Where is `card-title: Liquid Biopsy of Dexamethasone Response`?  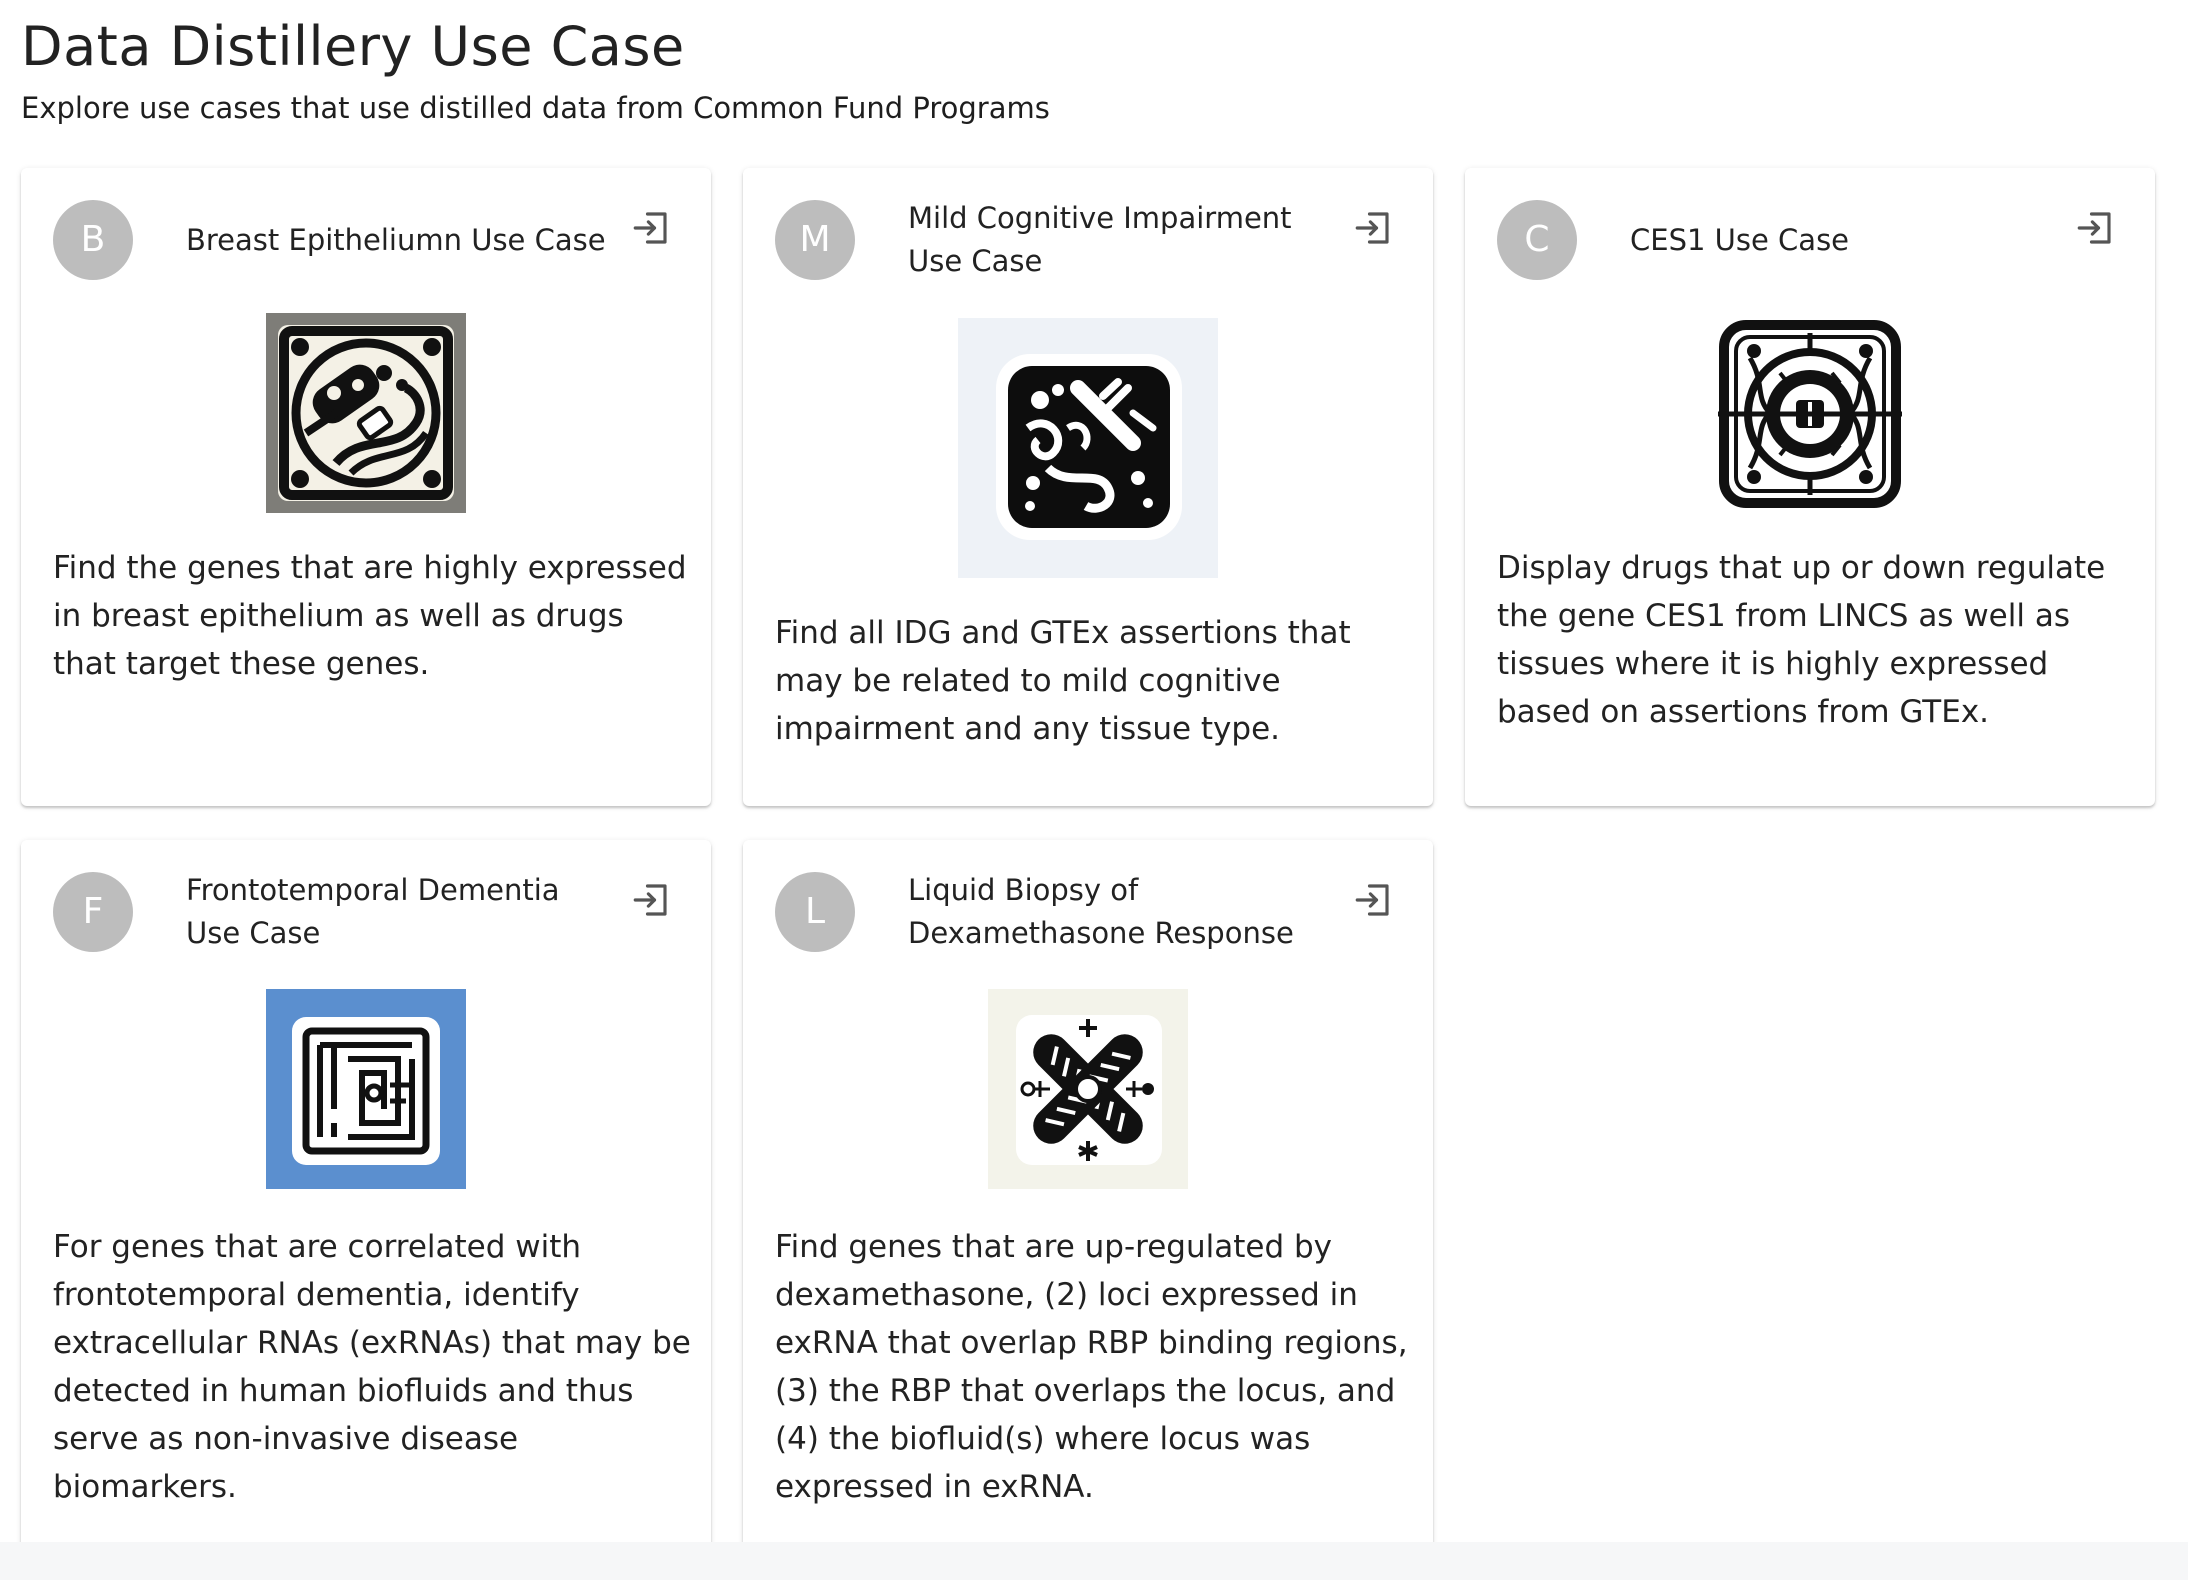 card-title: Liquid Biopsy of Dexamethasone Response is located at coordinates (1101, 911).